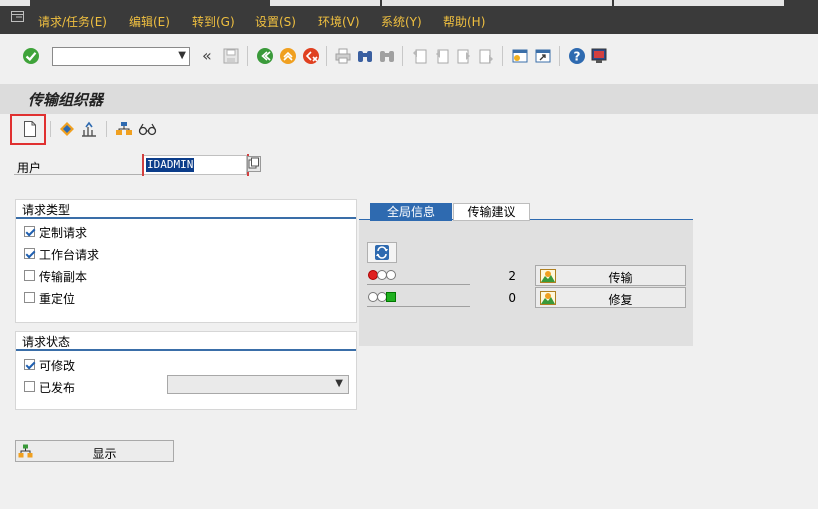 This screenshot has height=509, width=818. What do you see at coordinates (620, 278) in the screenshot?
I see `transport-button-label: 传输` at bounding box center [620, 278].